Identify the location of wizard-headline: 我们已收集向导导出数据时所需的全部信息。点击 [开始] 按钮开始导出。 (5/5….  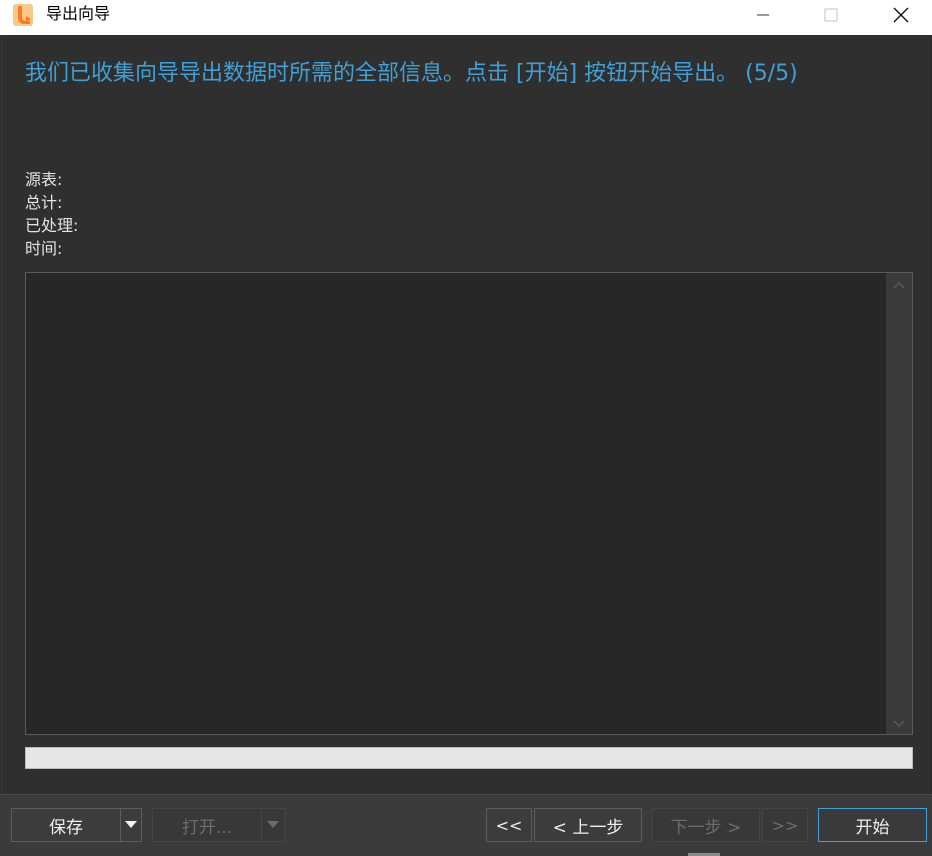
(411, 73).